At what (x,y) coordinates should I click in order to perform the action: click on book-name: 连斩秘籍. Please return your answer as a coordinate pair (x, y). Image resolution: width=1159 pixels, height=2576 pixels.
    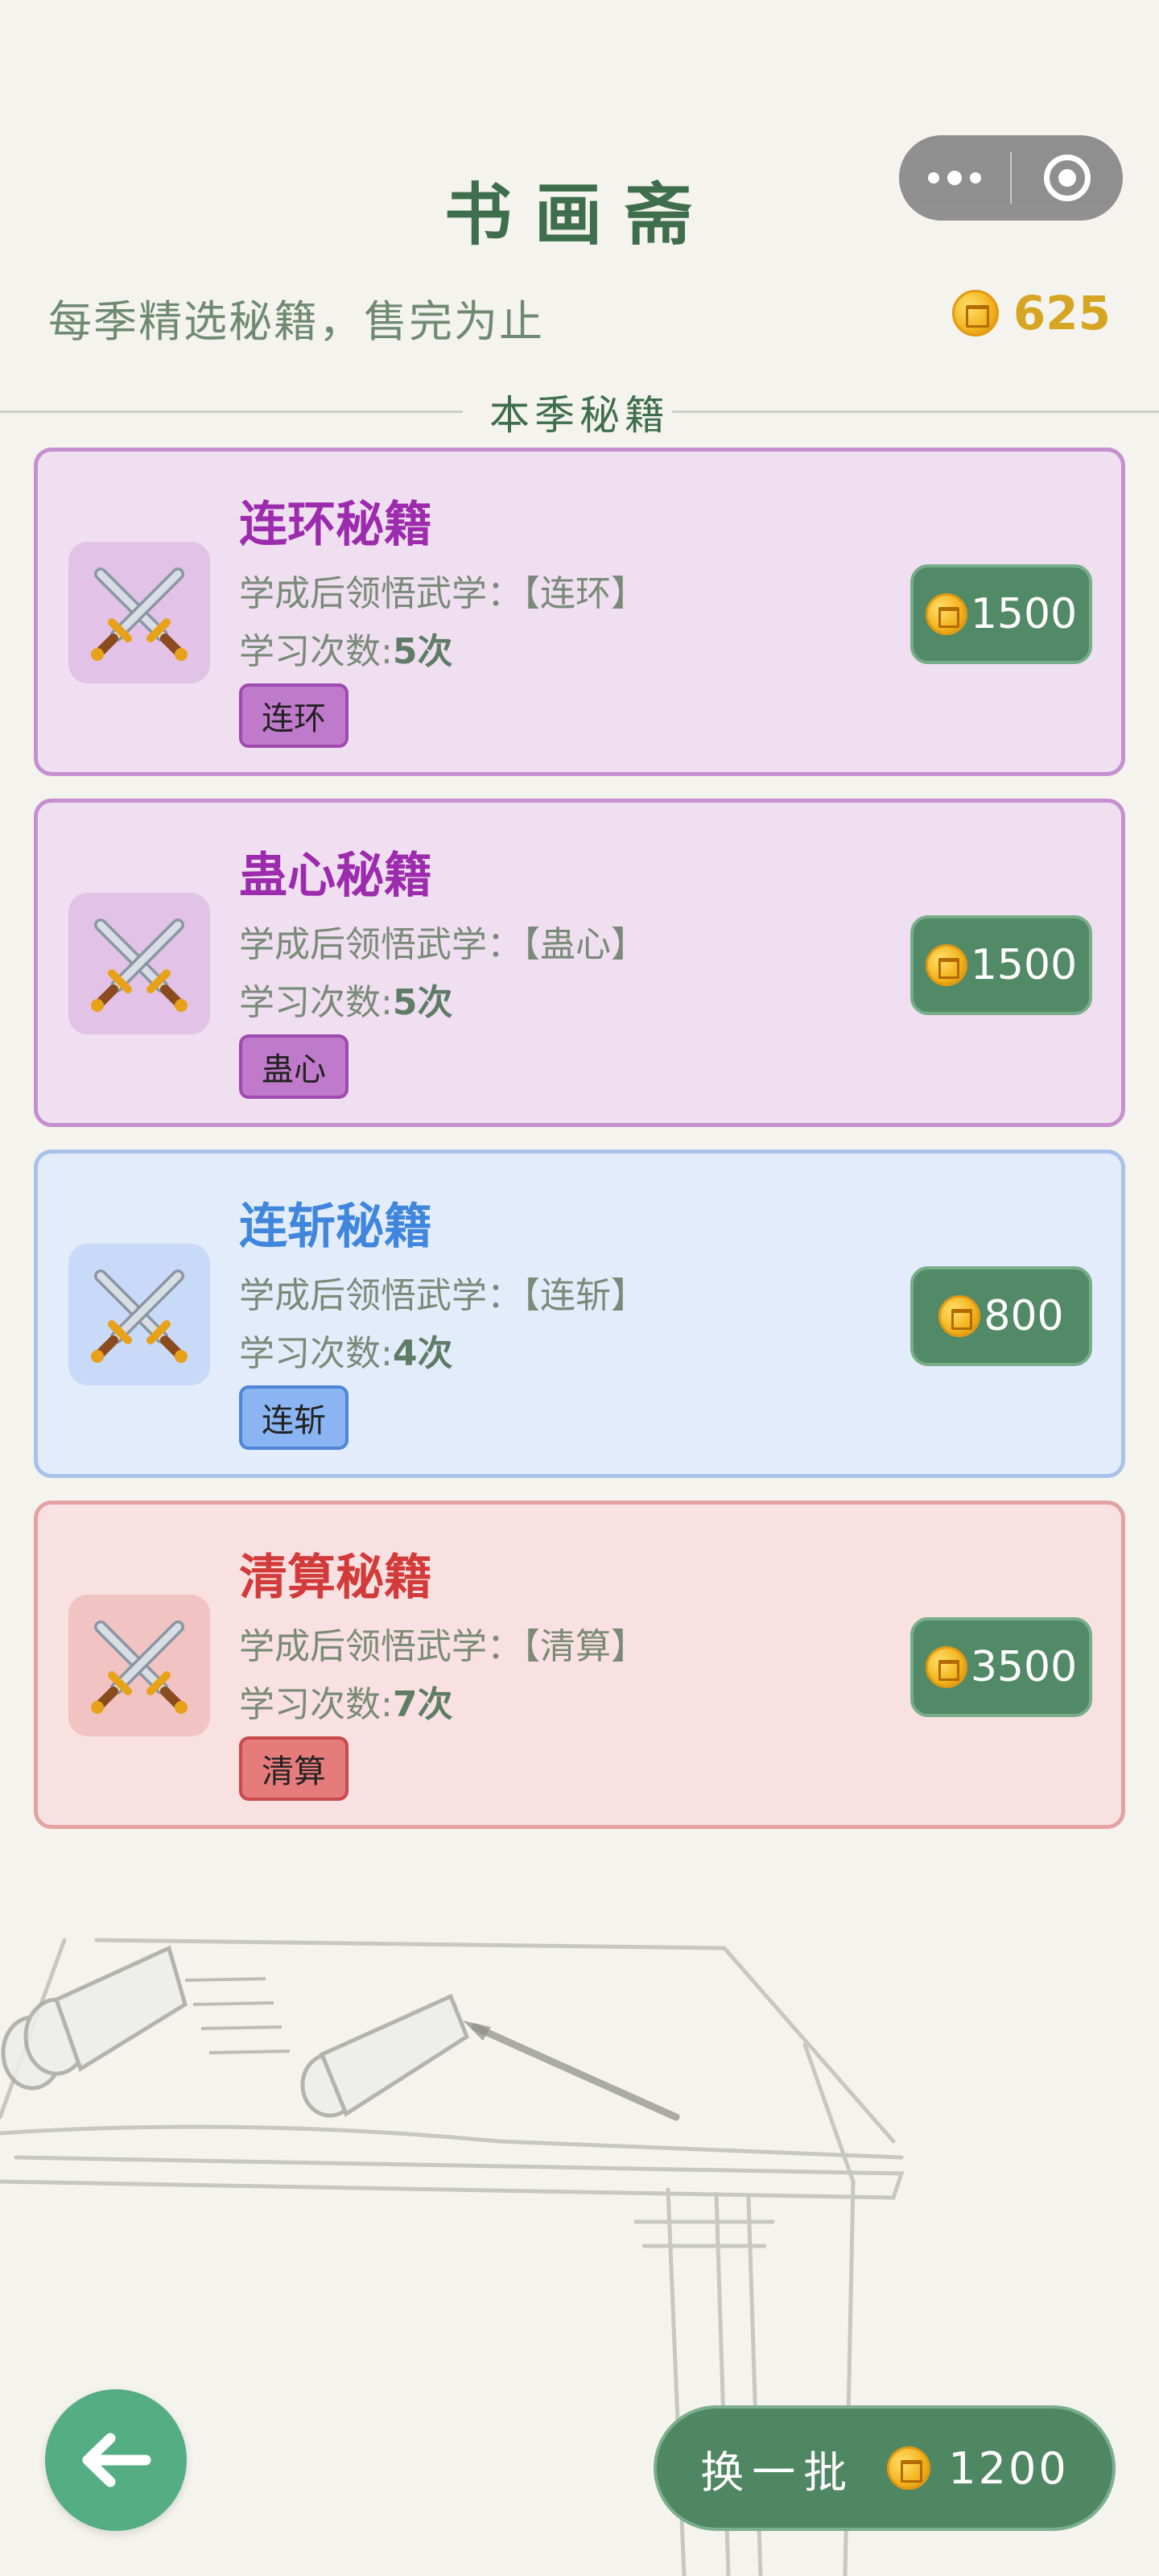
    Looking at the image, I should click on (335, 1227).